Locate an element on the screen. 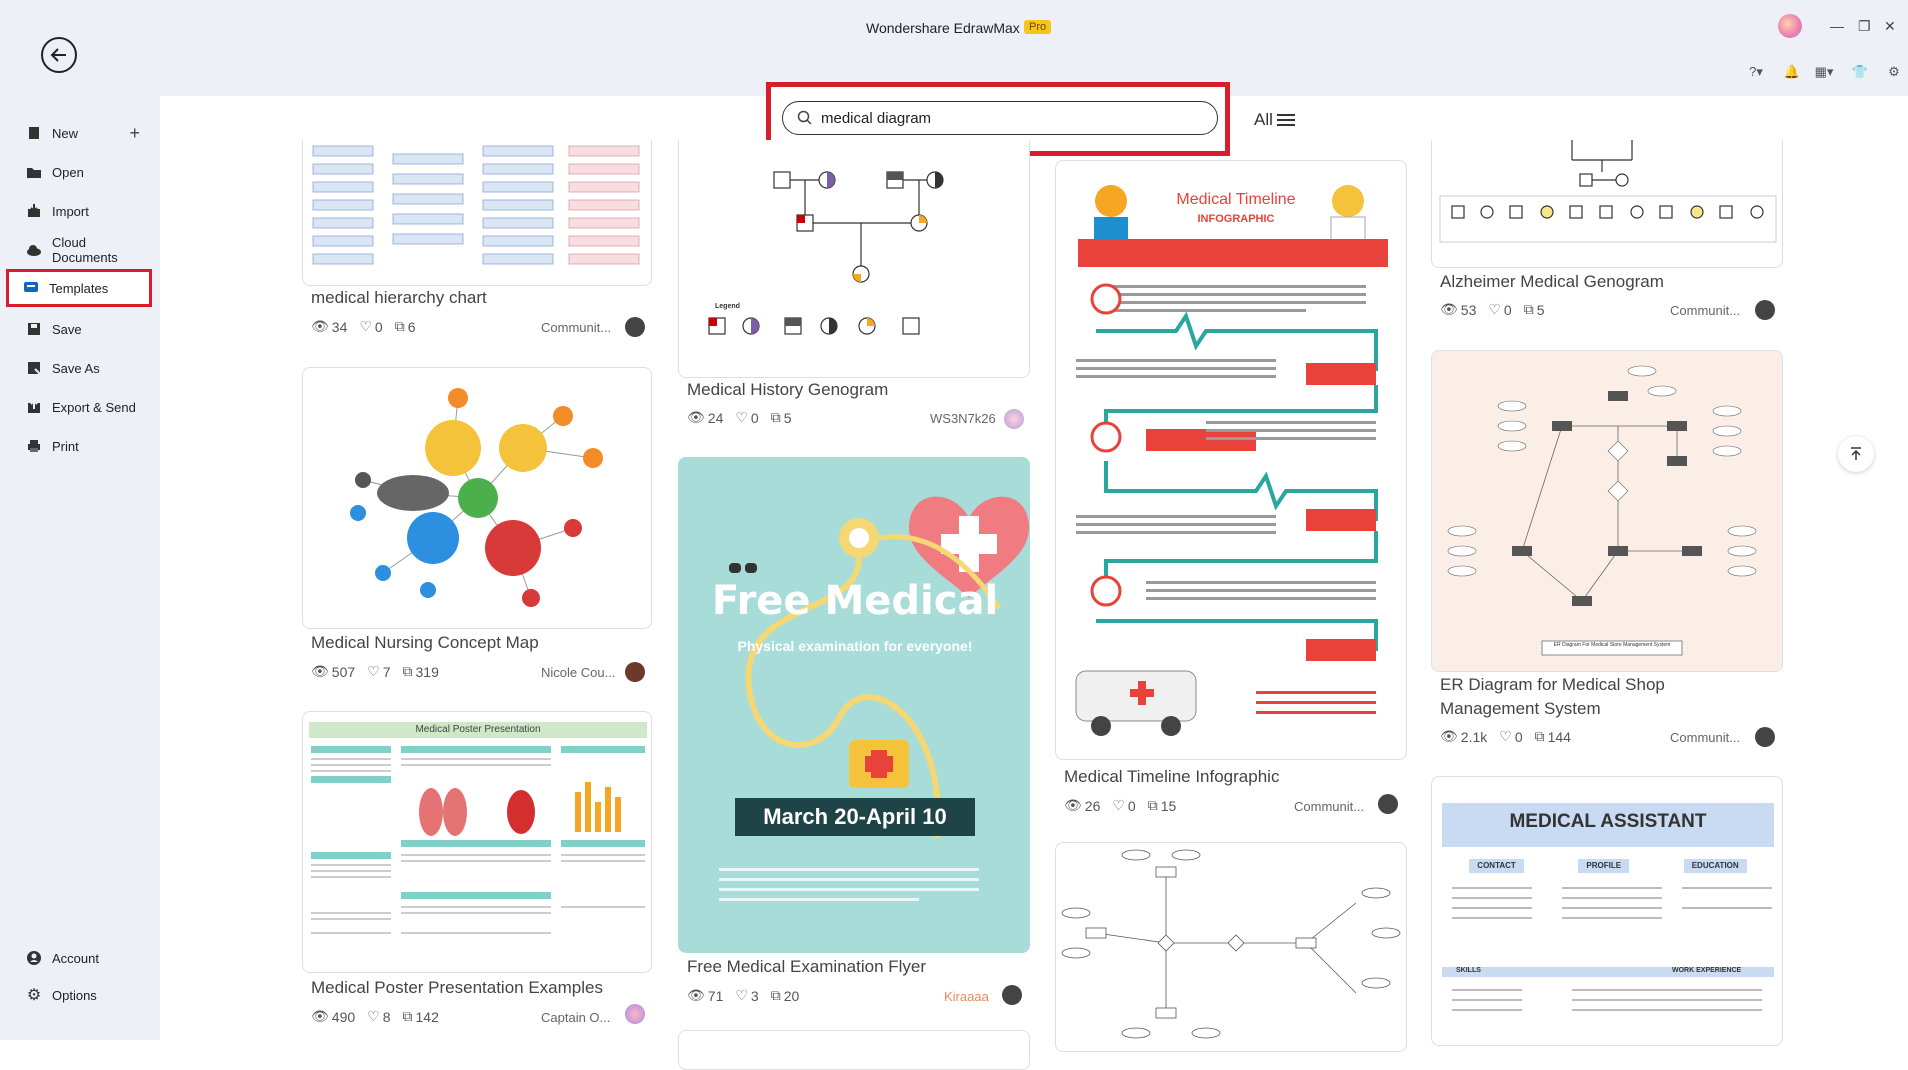 The width and height of the screenshot is (1908, 1070). template-title: Medical Timeline Infographic is located at coordinates (1171, 777).